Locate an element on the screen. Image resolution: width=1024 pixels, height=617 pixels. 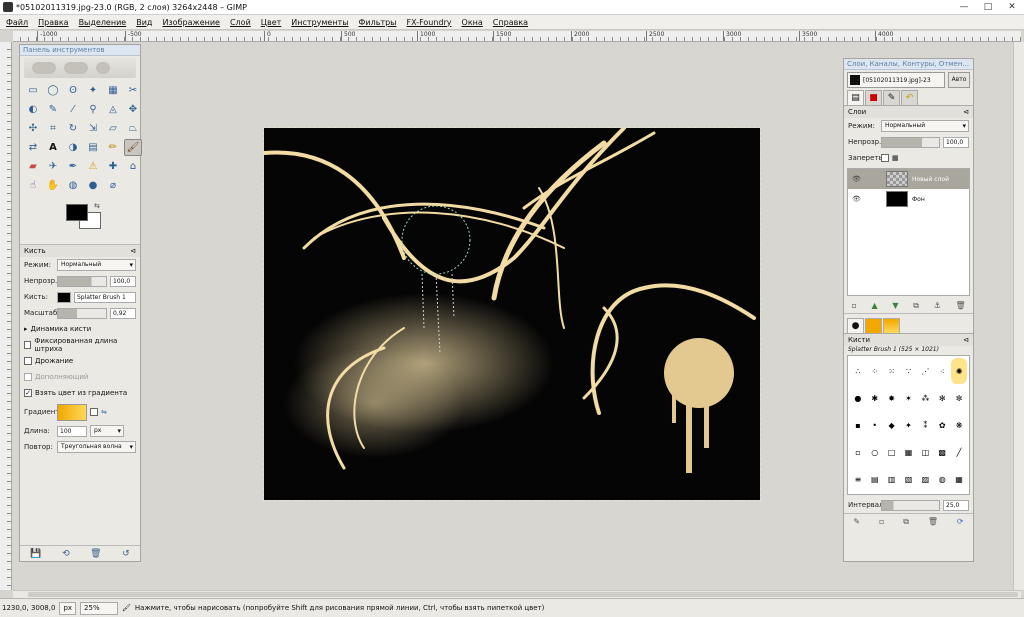
auto-button: Авто is located at coordinates (959, 80).